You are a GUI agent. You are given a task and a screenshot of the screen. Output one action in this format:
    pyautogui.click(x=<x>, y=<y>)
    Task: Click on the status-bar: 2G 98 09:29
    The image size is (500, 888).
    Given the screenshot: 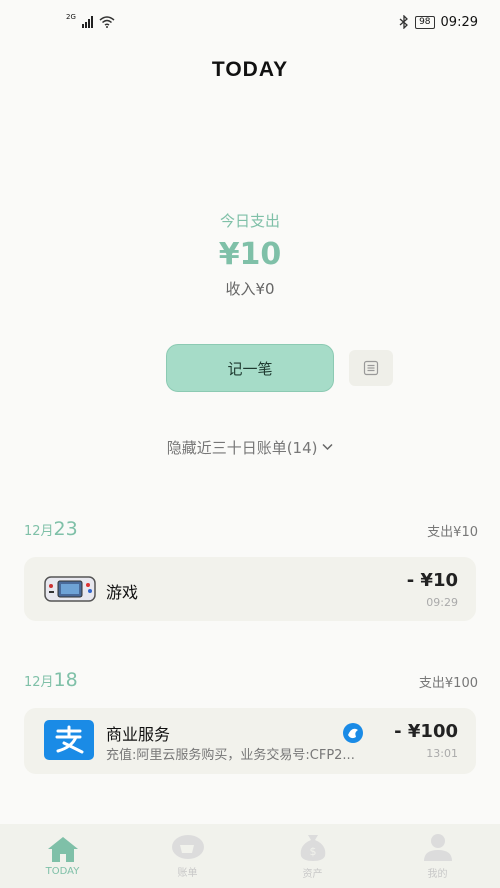 What is the action you would take?
    pyautogui.click(x=250, y=22)
    